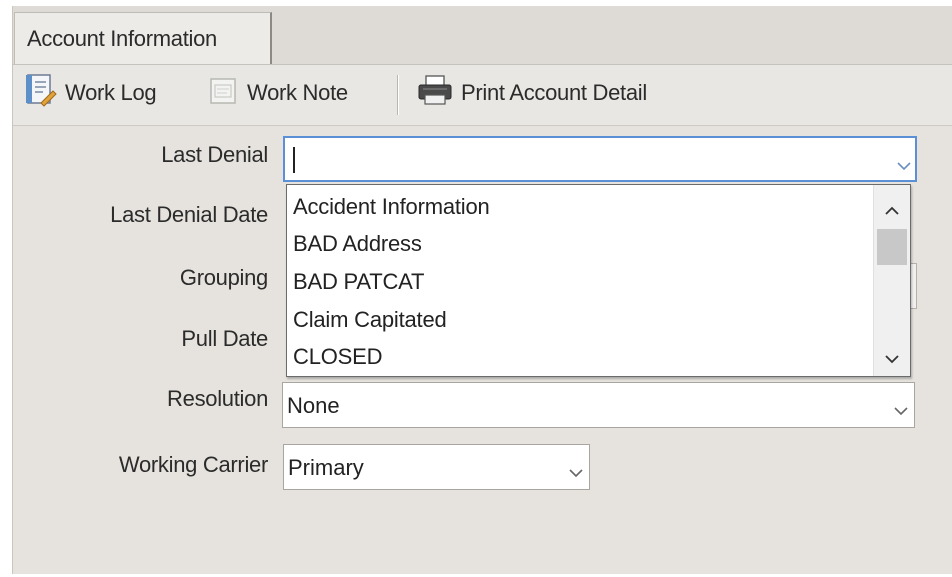 This screenshot has height=577, width=952. What do you see at coordinates (892, 209) in the screenshot?
I see `scroll-up-icon` at bounding box center [892, 209].